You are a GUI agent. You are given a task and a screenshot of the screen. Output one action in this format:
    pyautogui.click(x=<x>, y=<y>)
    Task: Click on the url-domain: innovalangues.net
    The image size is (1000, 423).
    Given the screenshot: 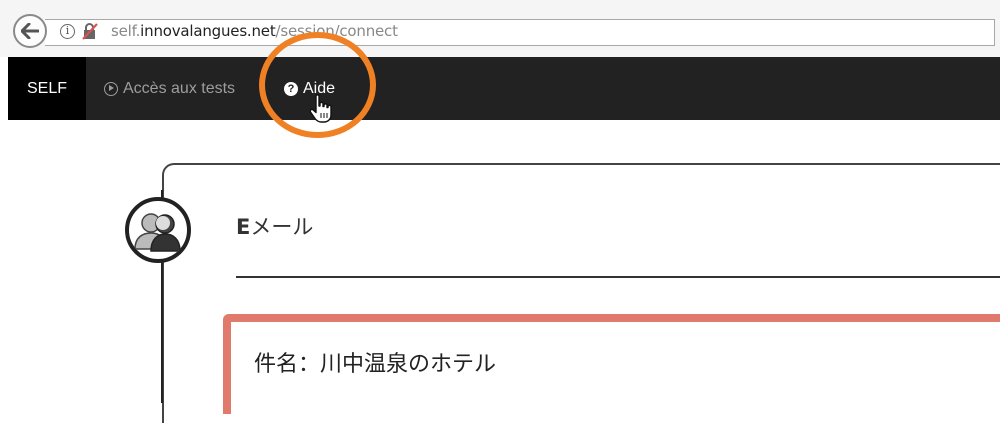 What is the action you would take?
    pyautogui.click(x=208, y=31)
    